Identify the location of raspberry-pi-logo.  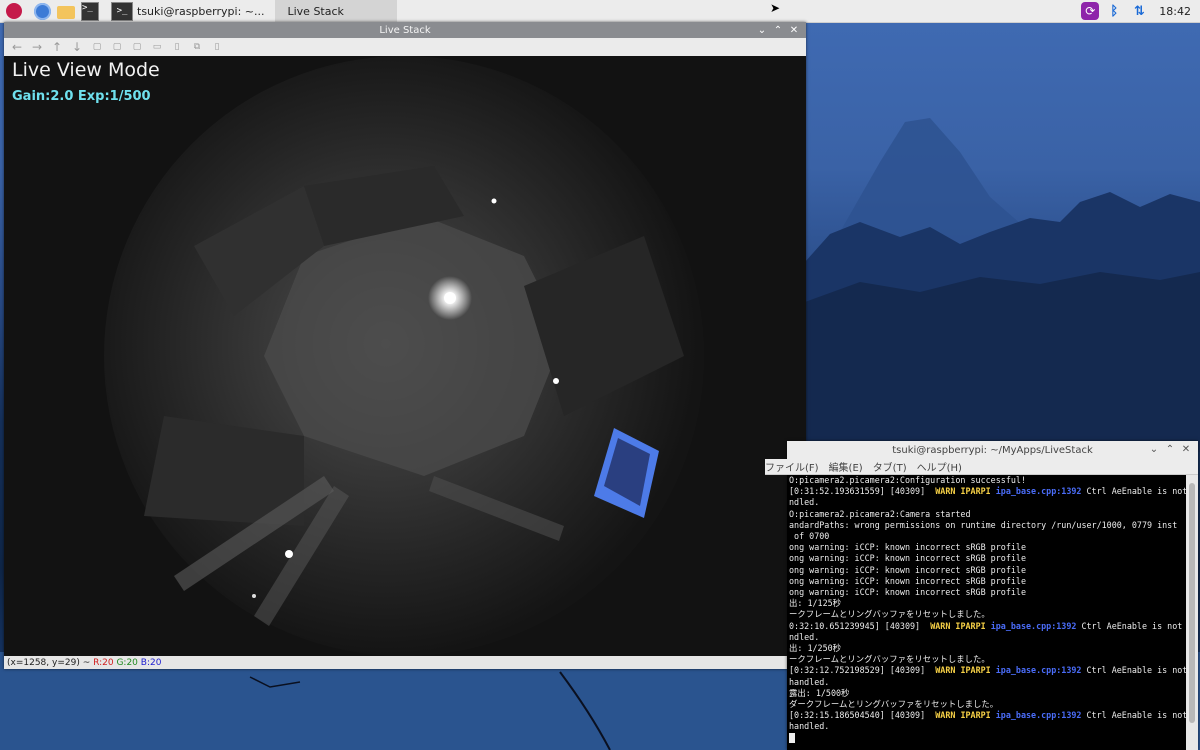
(14, 11).